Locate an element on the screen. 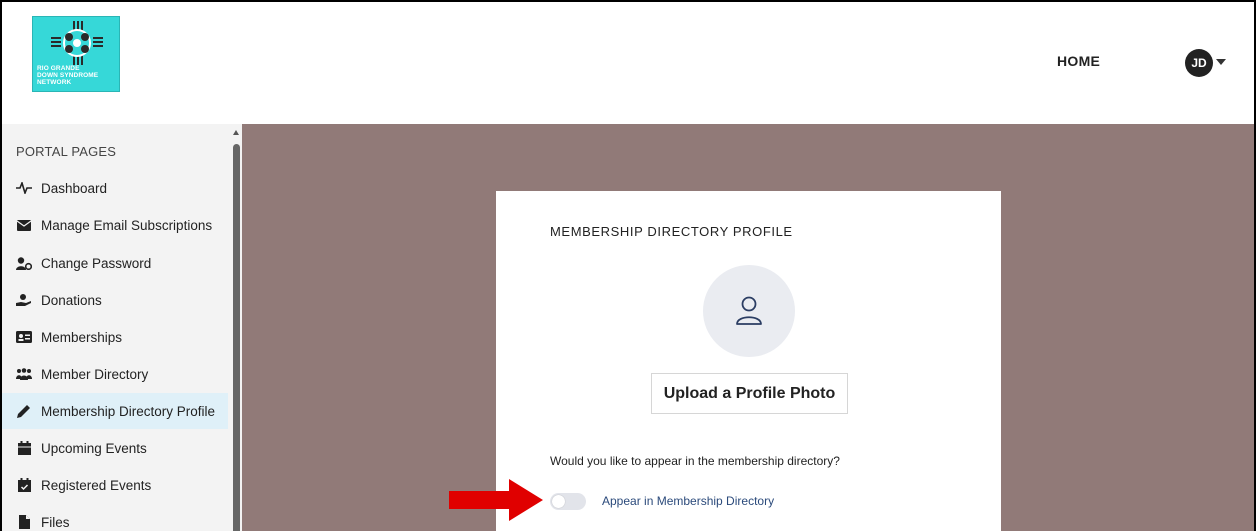 Image resolution: width=1256 pixels, height=531 pixels. sidebar-item-label: Dashboard is located at coordinates (74, 188).